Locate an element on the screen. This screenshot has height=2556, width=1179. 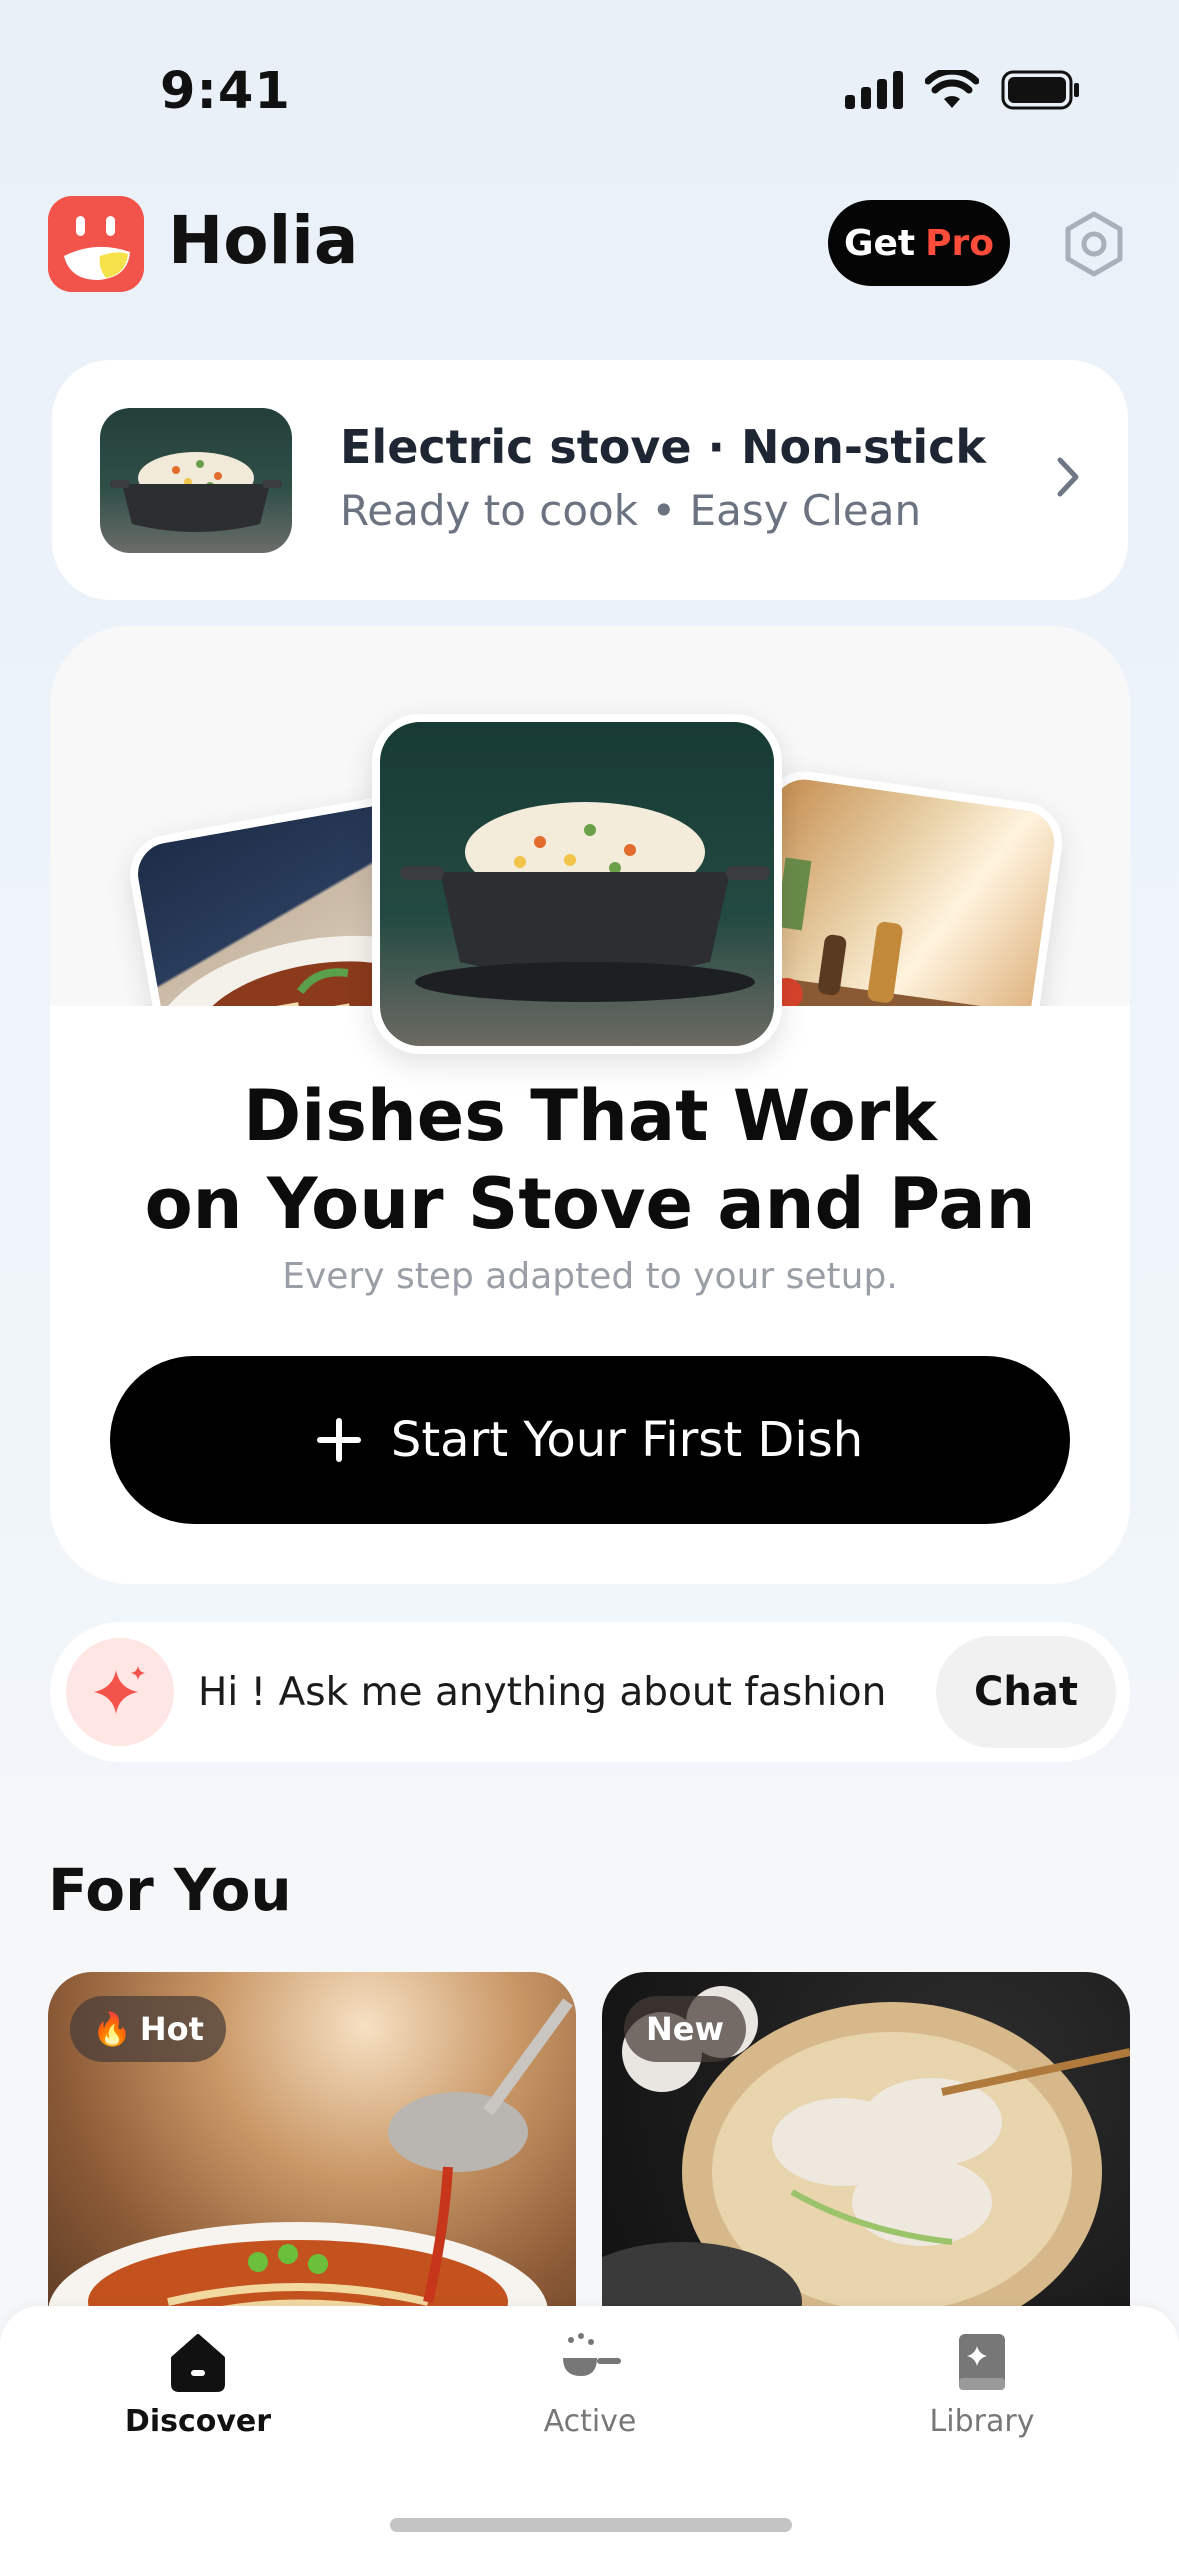
wifi-icon is located at coordinates (952, 89).